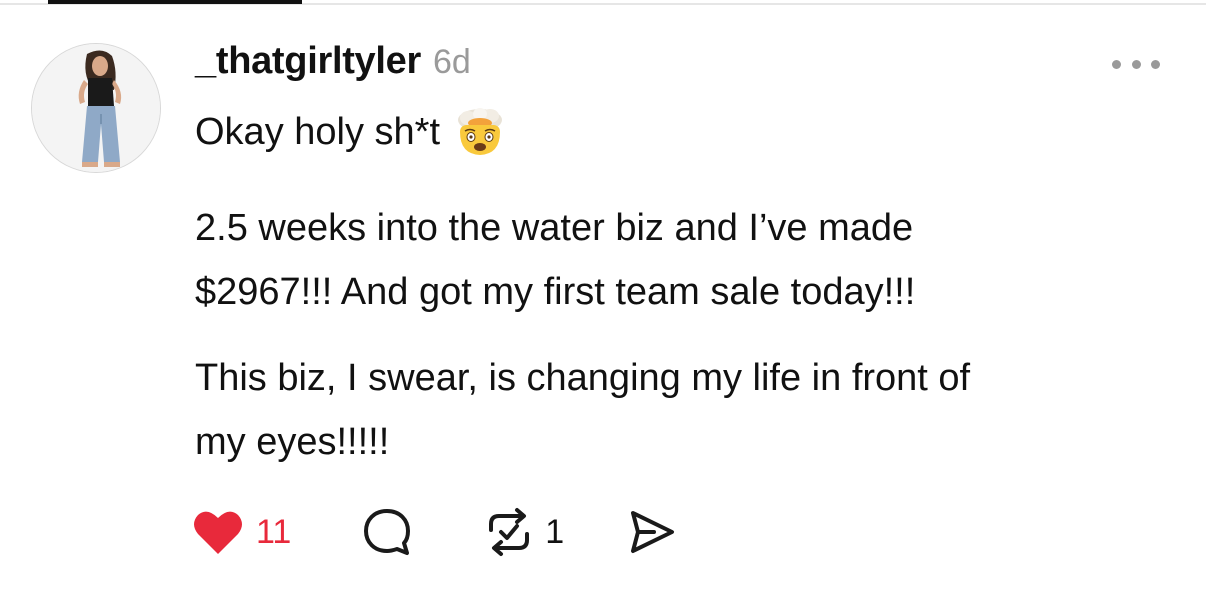 This screenshot has height=600, width=1206. Describe the element at coordinates (480, 132) in the screenshot. I see `exploding-head-emoji-icon` at that location.